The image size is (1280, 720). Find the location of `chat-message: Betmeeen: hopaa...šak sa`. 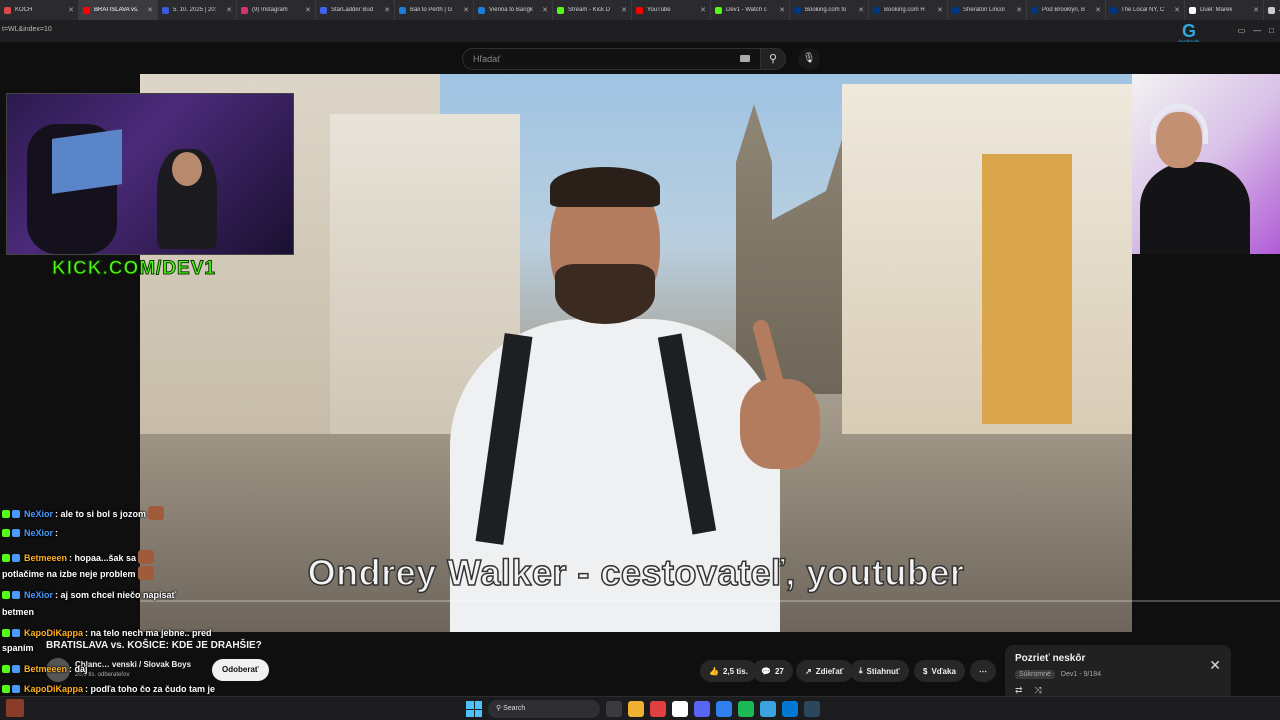

chat-message: Betmeeen: hopaa...šak sa is located at coordinates (79, 557).